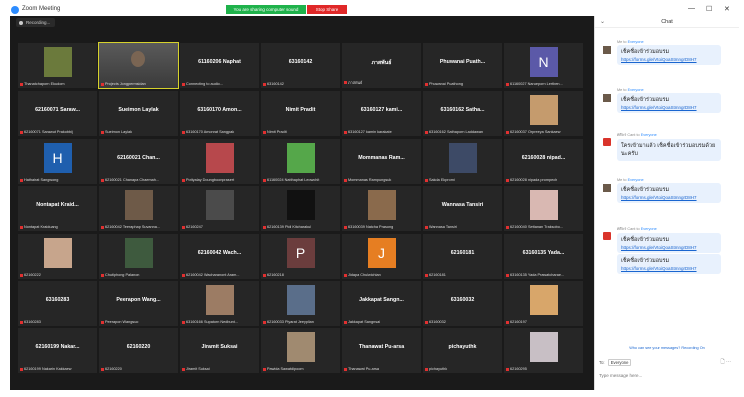 This screenshot has width=744, height=397. I want to click on participant-name: 61160206 Naphat, so click(219, 62).